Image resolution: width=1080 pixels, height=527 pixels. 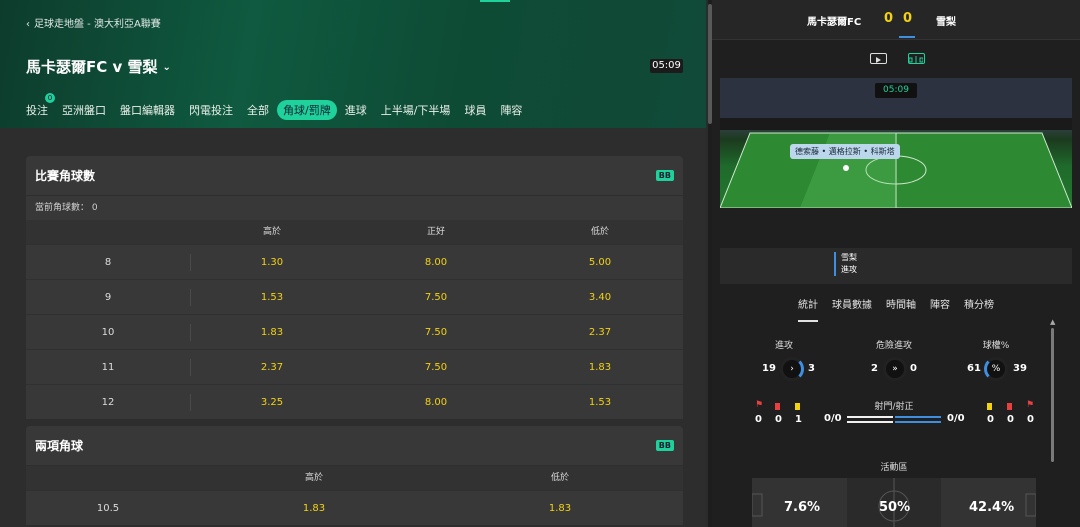 What do you see at coordinates (940, 306) in the screenshot?
I see `tab-lineup: 陣容` at bounding box center [940, 306].